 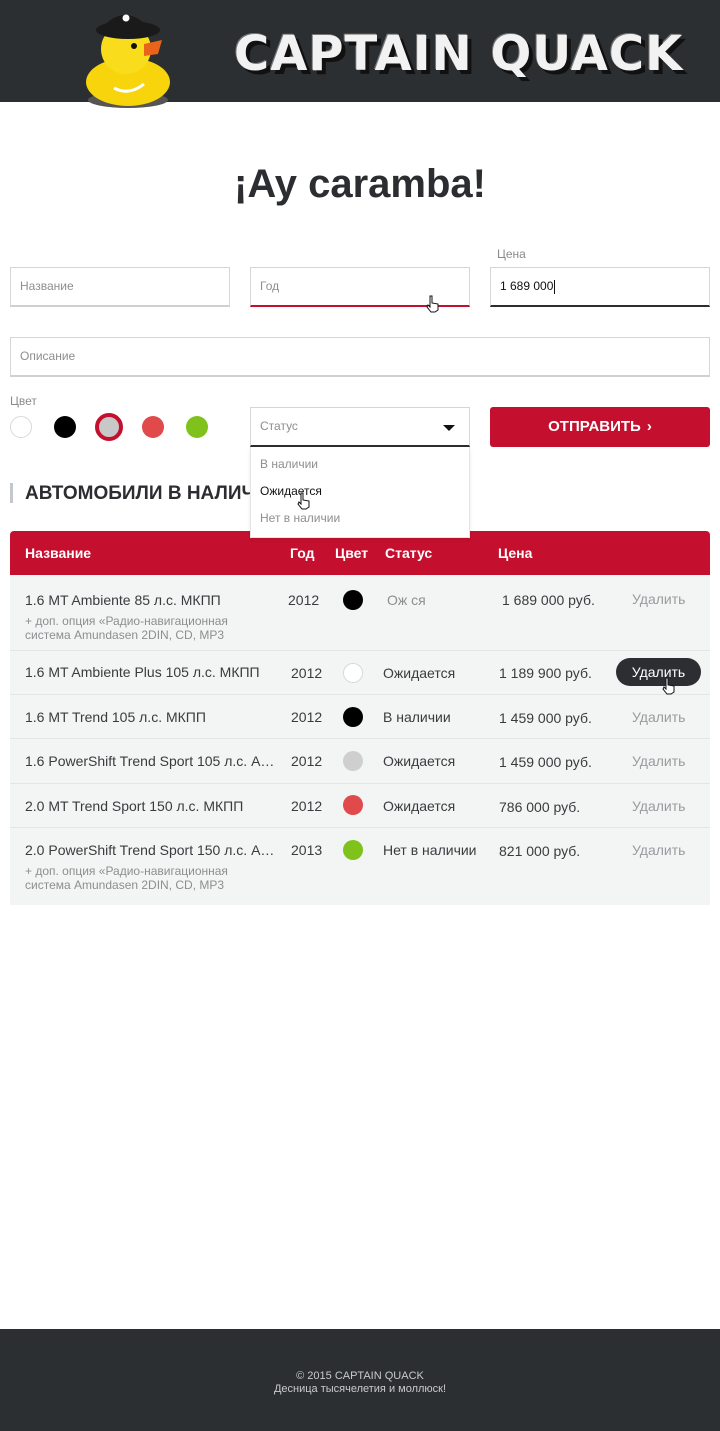 I want to click on column-header-color: Цвет, so click(x=351, y=553).